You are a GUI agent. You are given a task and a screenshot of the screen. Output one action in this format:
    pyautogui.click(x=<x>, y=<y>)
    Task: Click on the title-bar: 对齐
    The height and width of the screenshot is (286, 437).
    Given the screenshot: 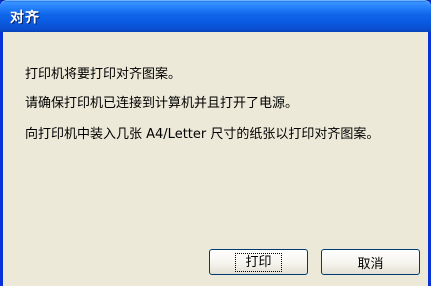 What is the action you would take?
    pyautogui.click(x=215, y=16)
    